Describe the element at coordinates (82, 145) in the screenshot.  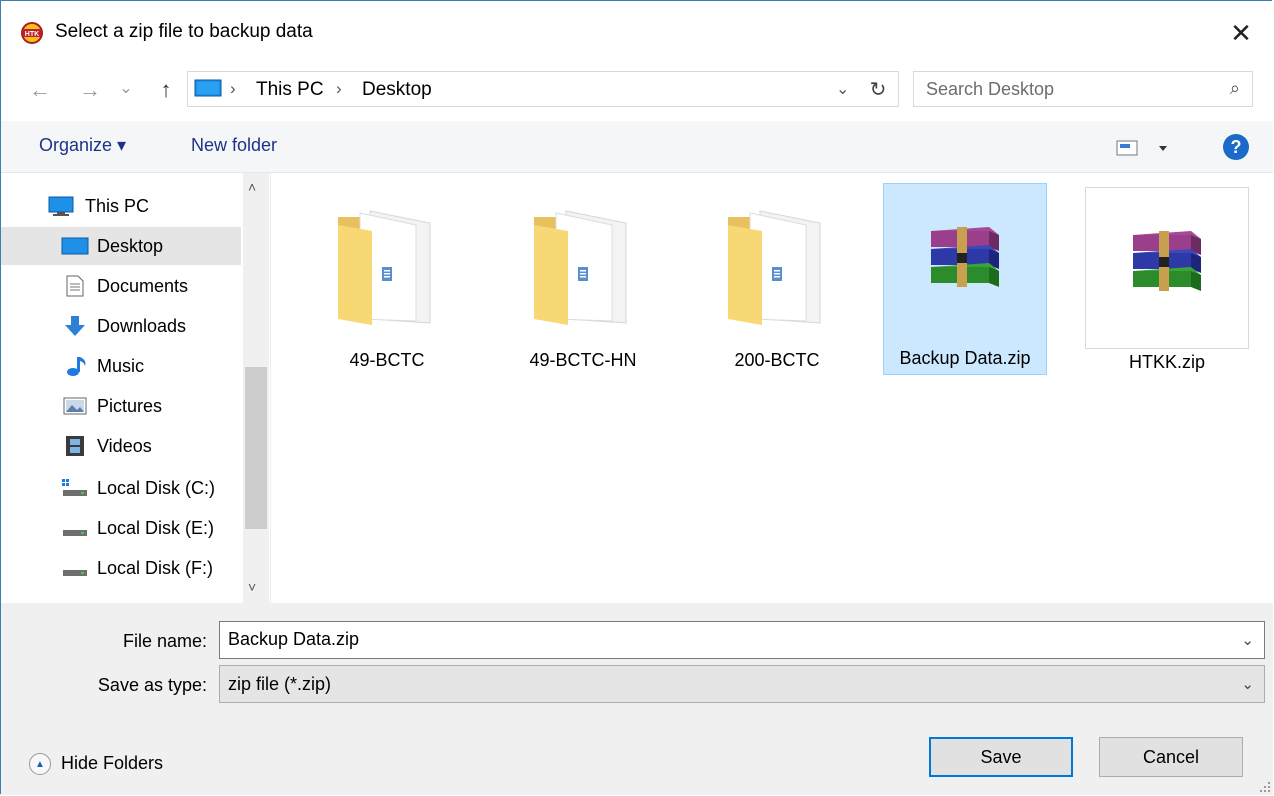
I see `organize-button: Organize ▾` at that location.